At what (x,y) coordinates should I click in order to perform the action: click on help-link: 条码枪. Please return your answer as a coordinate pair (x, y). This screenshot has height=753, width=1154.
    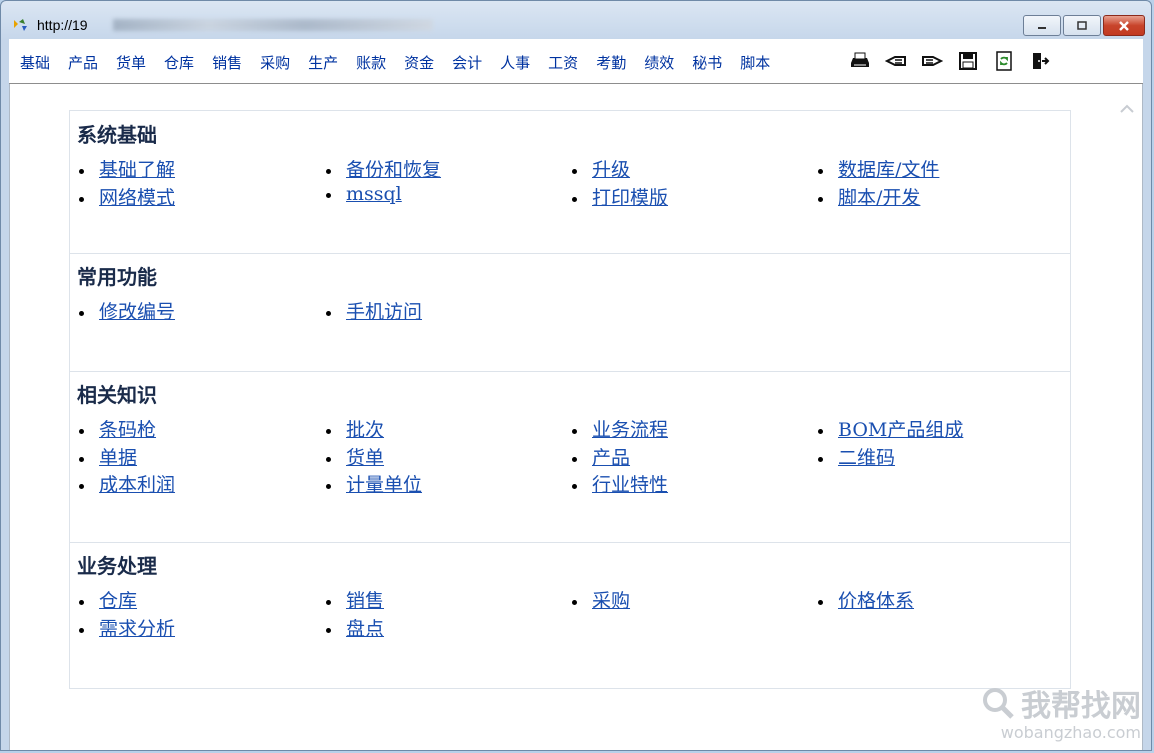
    Looking at the image, I should click on (127, 430).